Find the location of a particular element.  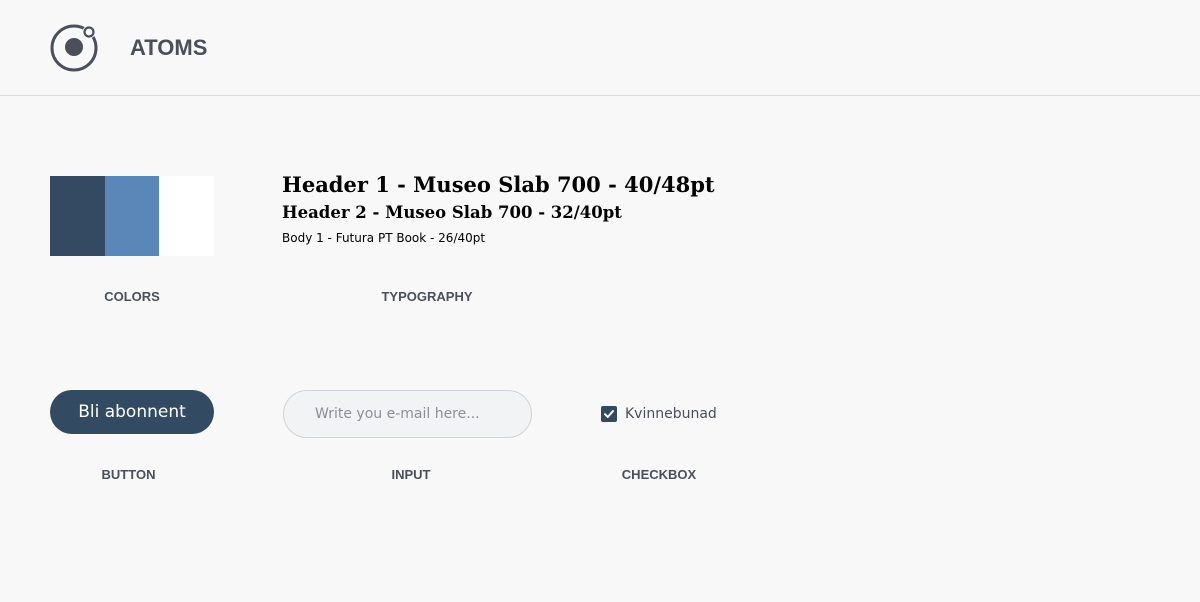

ionic-logo-icon is located at coordinates (75, 49).